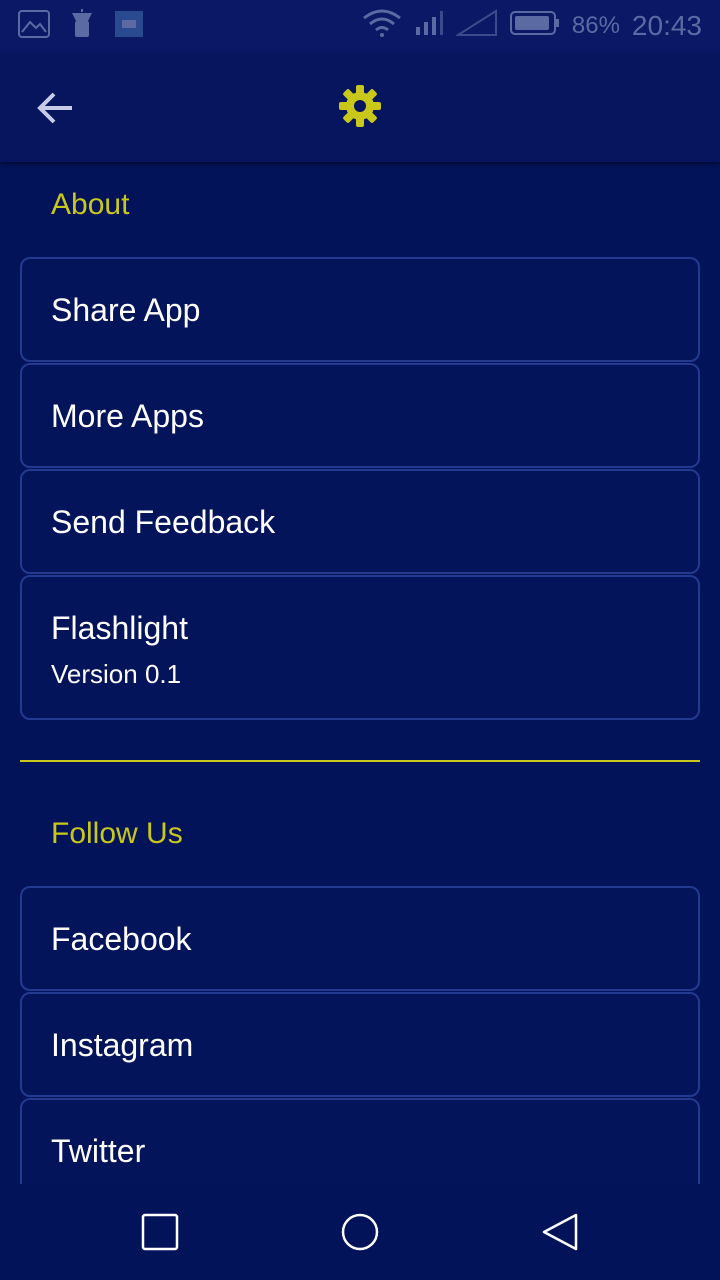 The width and height of the screenshot is (720, 1280). What do you see at coordinates (98, 1151) in the screenshot?
I see `twitter-label: Twitter` at bounding box center [98, 1151].